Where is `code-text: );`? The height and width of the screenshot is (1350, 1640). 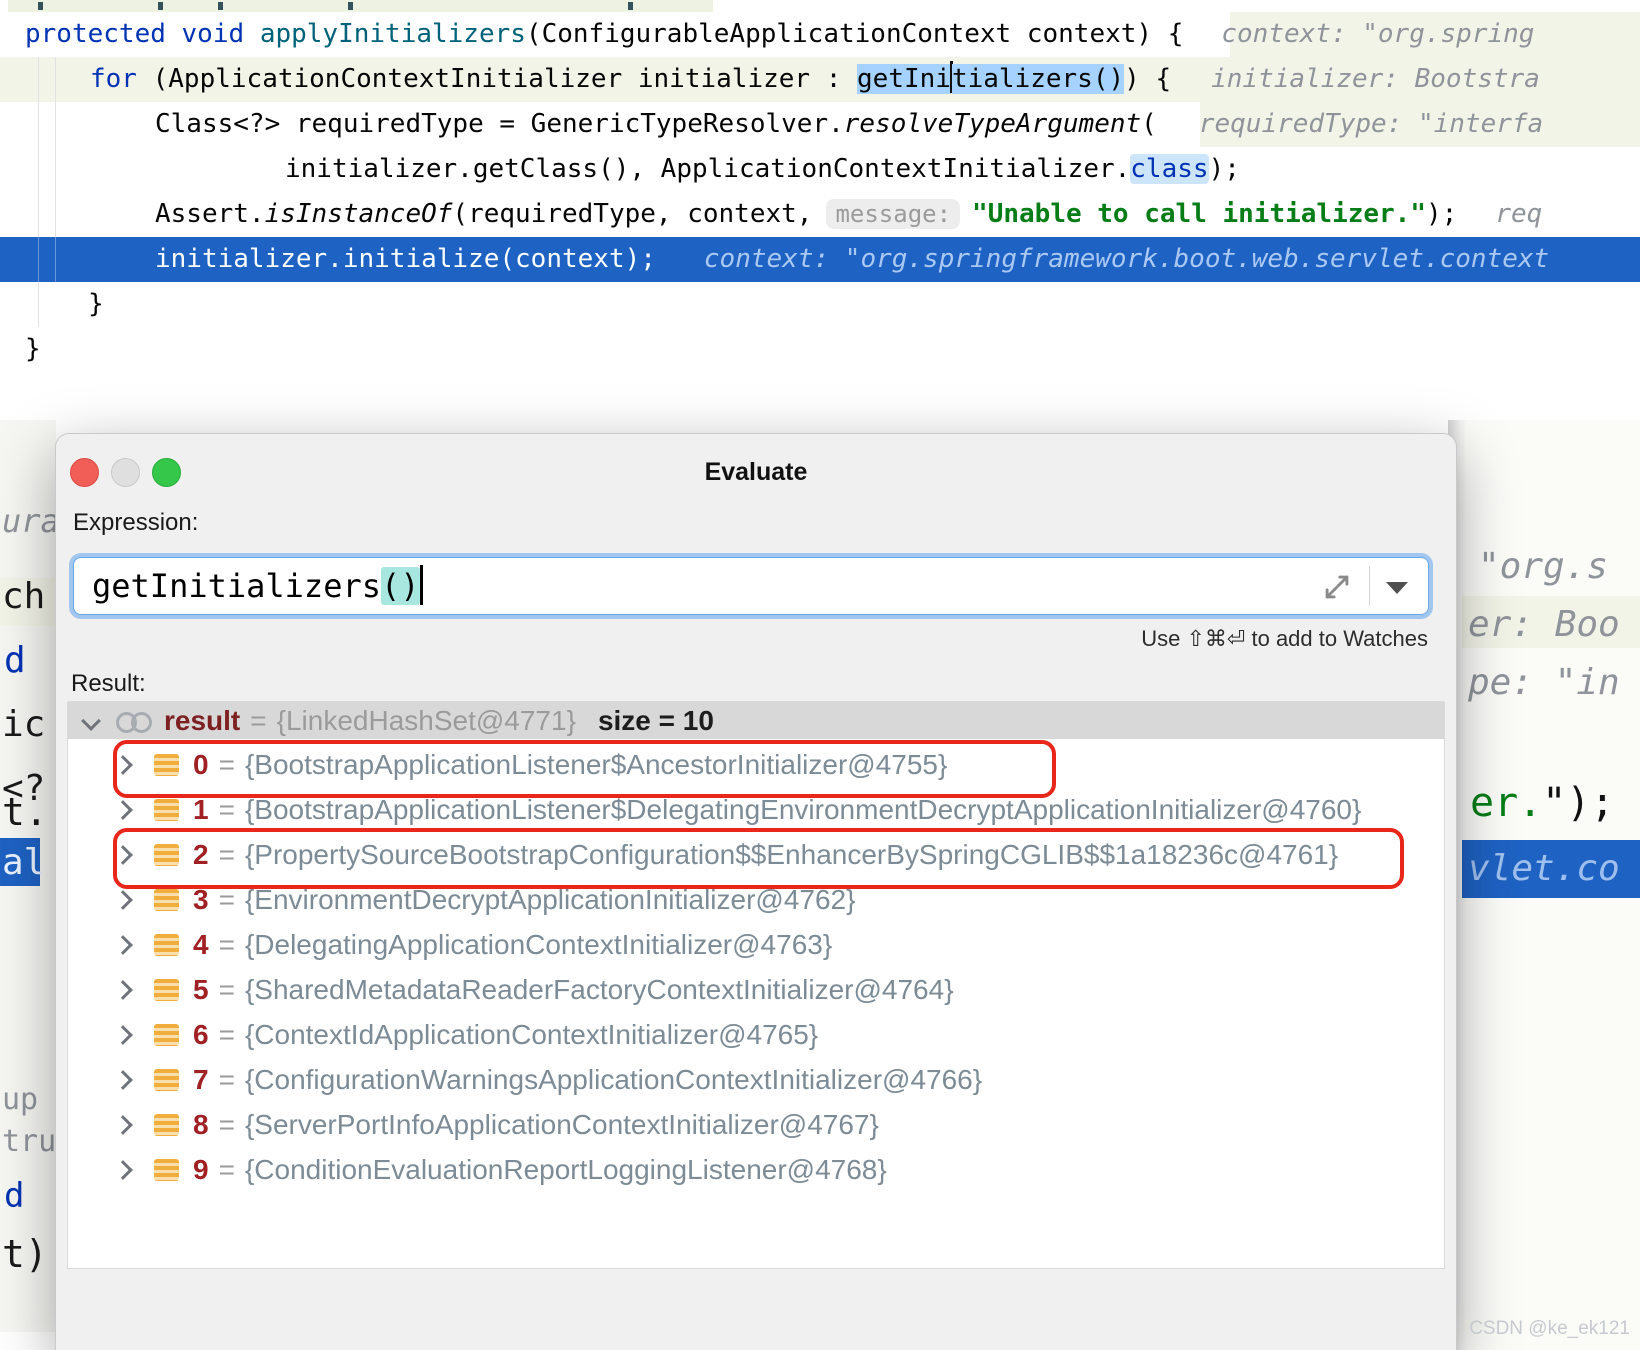 code-text: ); is located at coordinates (1224, 169).